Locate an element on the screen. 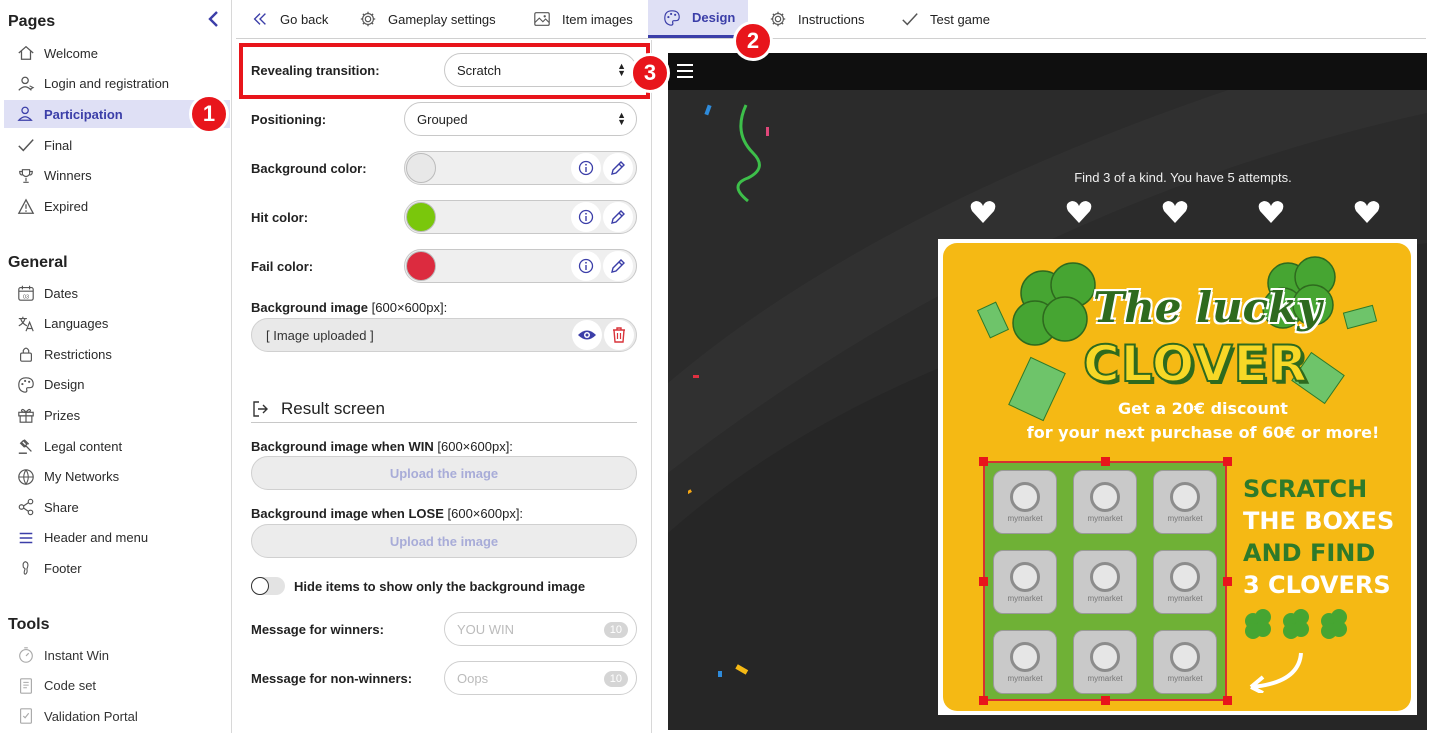 This screenshot has height=733, width=1430. stopwatch-icon is located at coordinates (26, 655).